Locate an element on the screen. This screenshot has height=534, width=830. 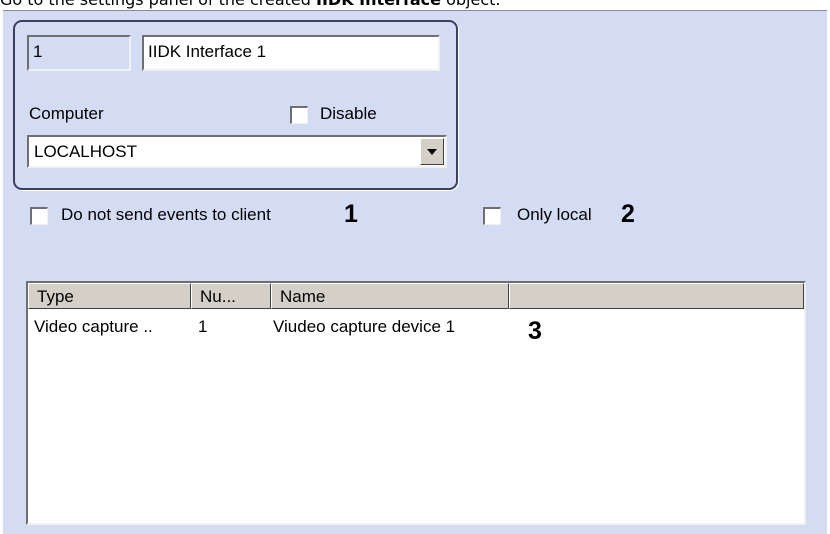
do-not-send-events-checkbox is located at coordinates (39, 216).